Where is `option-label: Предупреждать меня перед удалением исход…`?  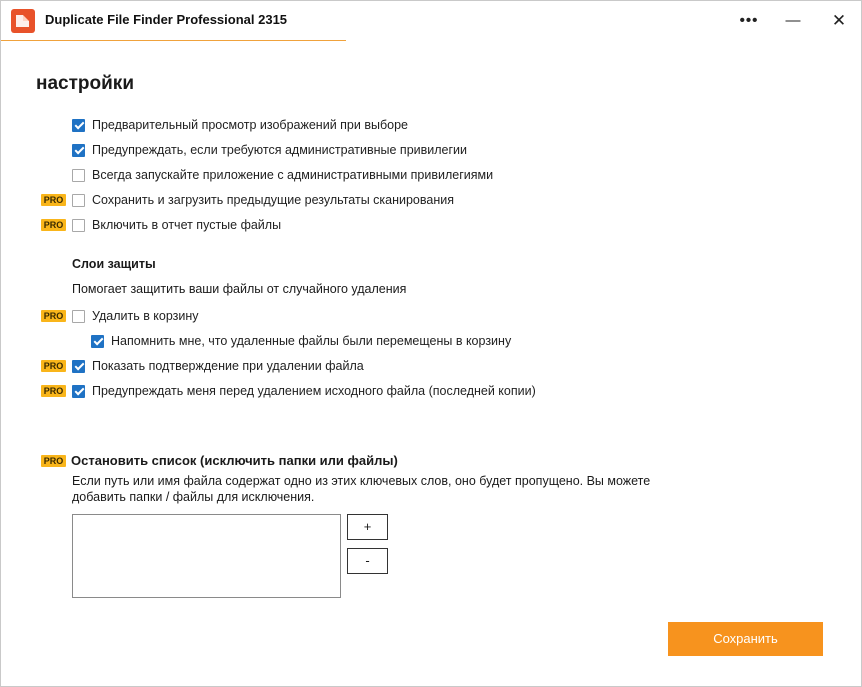 option-label: Предупреждать меня перед удалением исход… is located at coordinates (314, 391).